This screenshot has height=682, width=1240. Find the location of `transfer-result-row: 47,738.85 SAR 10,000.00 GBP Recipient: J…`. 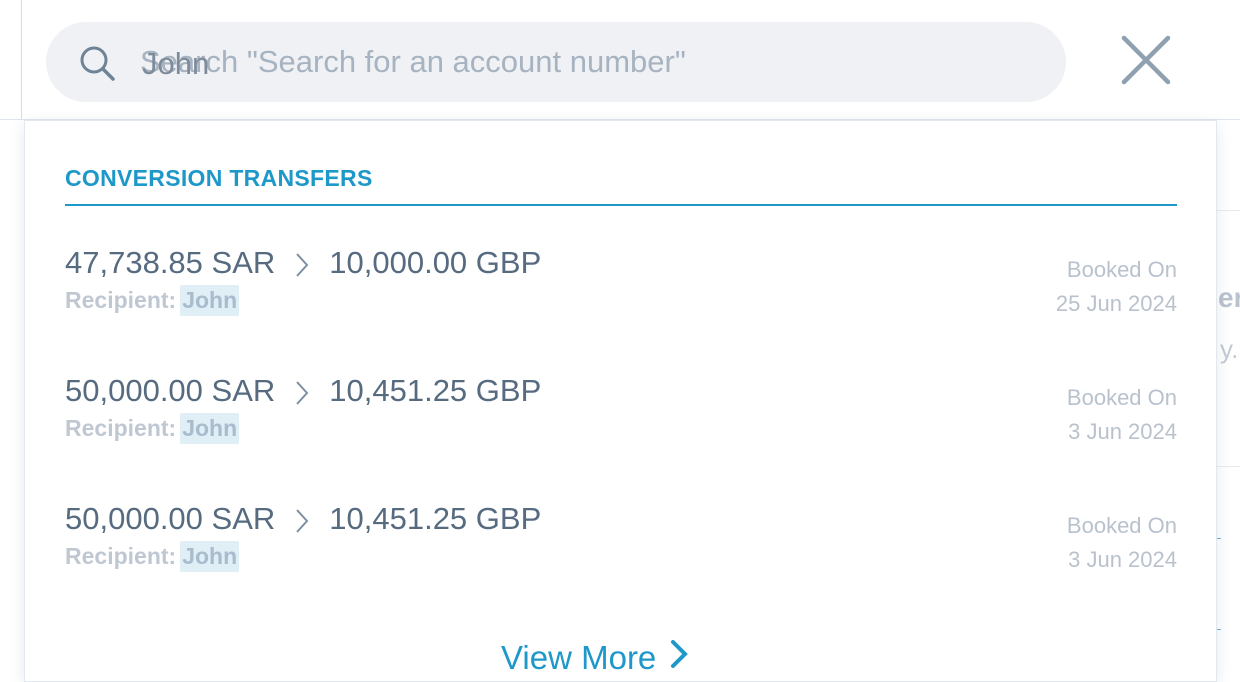

transfer-result-row: 47,738.85 SAR 10,000.00 GBP Recipient: J… is located at coordinates (621, 293).